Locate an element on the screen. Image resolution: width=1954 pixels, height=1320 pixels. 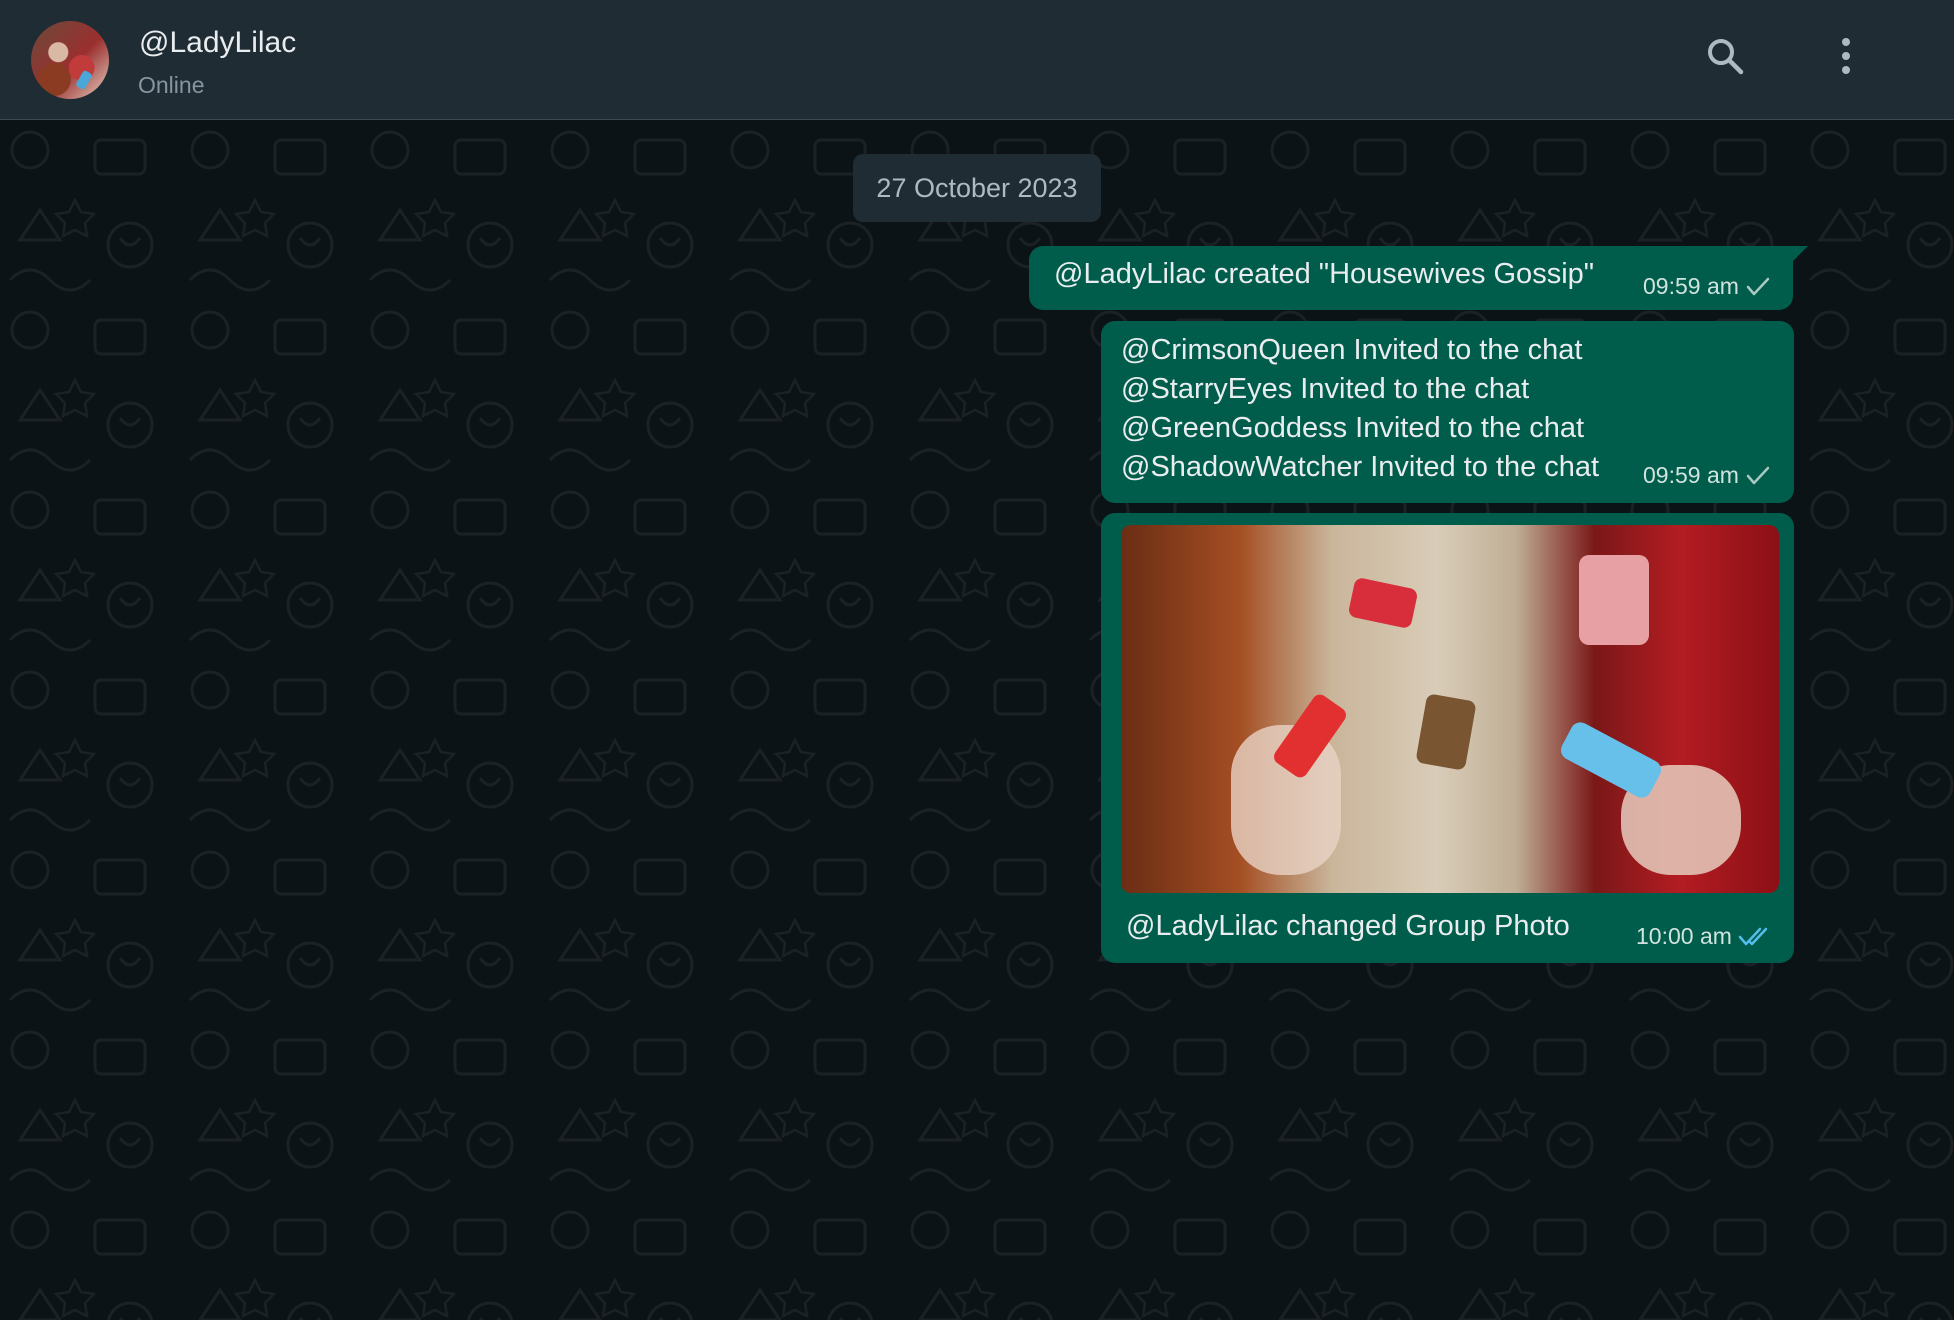
double-check-icon is located at coordinates (1753, 936).